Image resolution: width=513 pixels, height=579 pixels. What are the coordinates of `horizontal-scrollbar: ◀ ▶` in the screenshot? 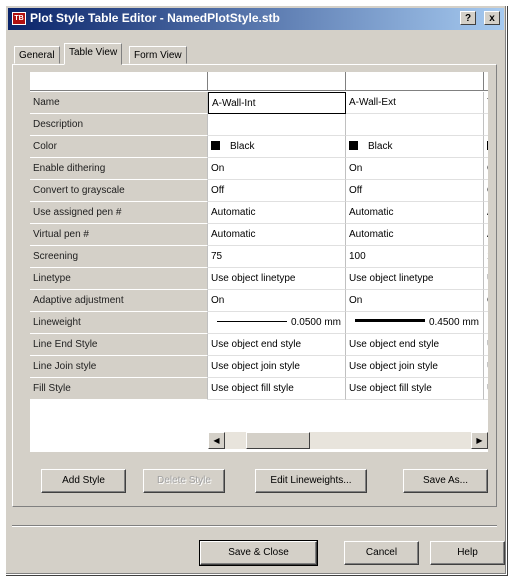 It's located at (348, 440).